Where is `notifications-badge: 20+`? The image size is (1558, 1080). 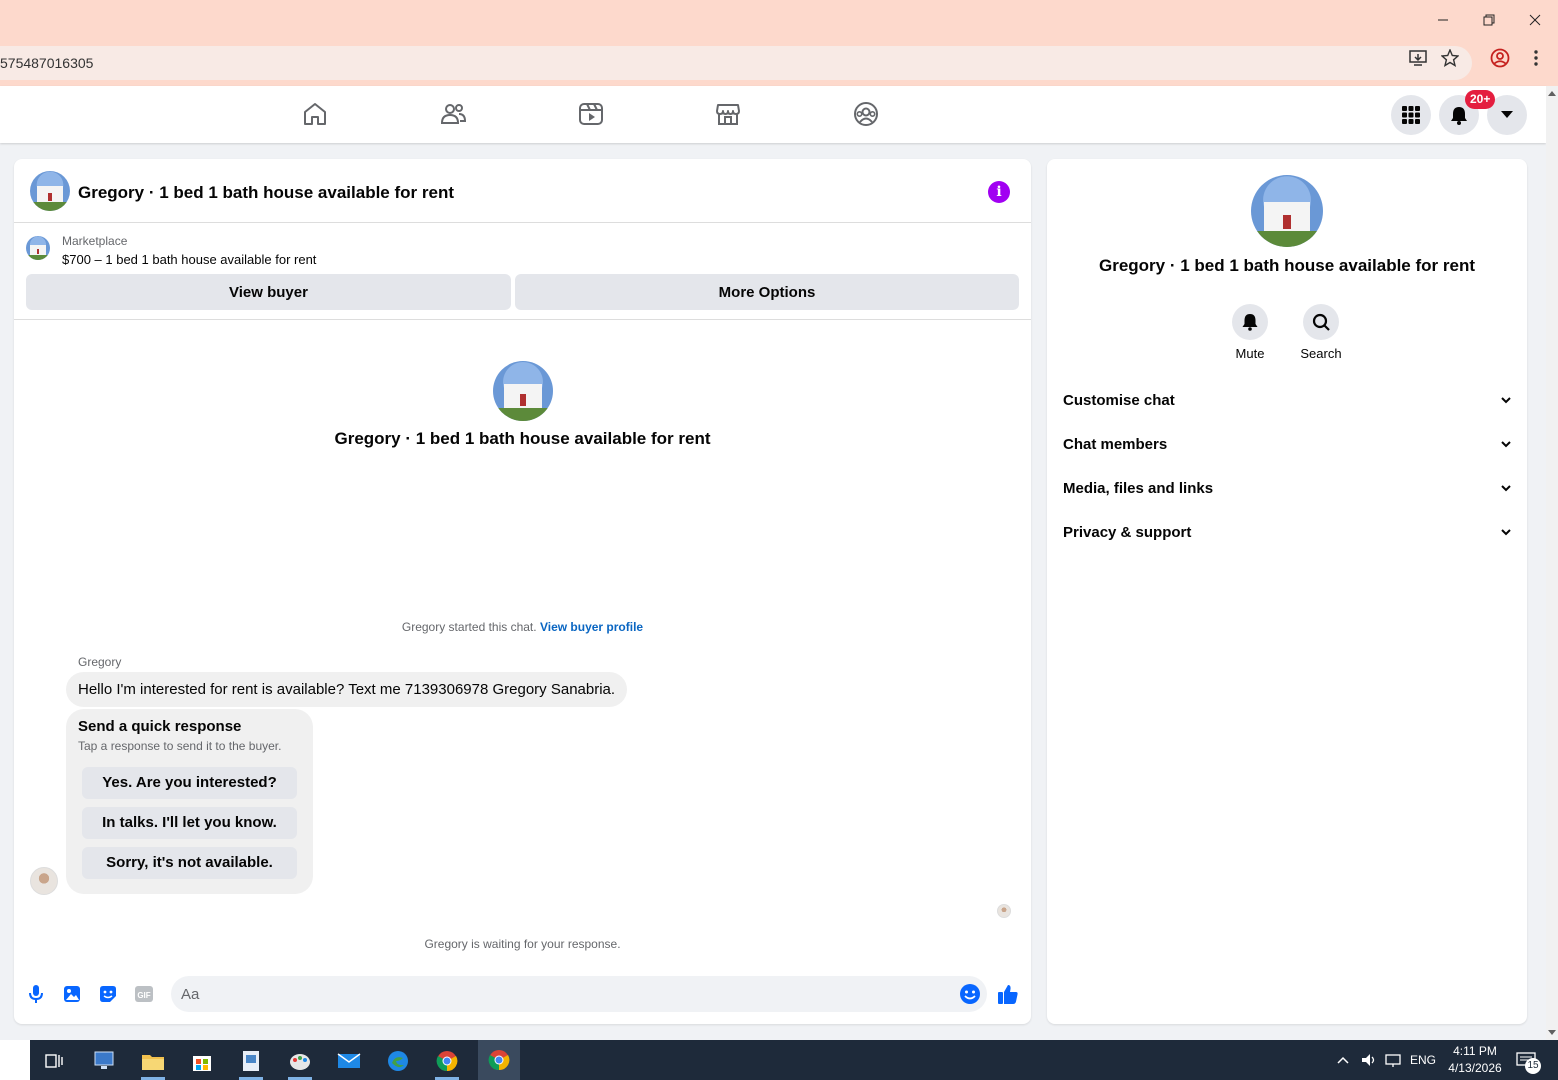
notifications-badge: 20+ is located at coordinates (1480, 99).